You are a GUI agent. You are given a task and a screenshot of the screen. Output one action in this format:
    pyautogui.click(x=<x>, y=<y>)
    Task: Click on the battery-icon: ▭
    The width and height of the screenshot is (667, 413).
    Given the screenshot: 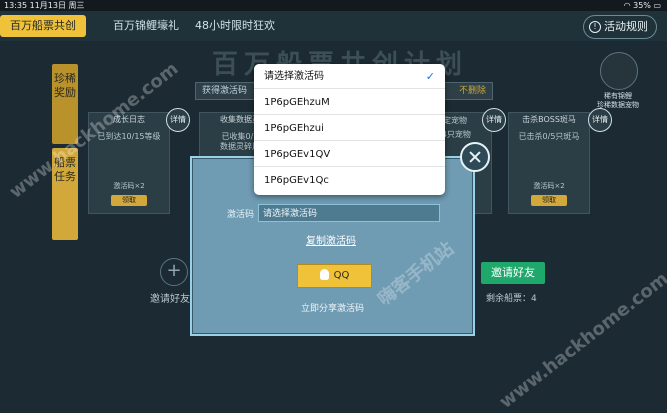 What is the action you would take?
    pyautogui.click(x=657, y=5)
    